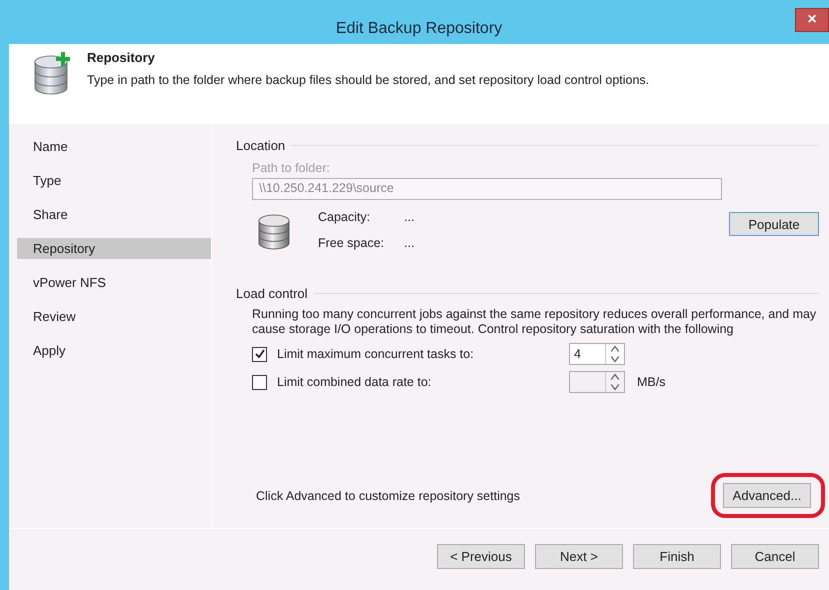  What do you see at coordinates (291, 168) in the screenshot?
I see `field-label: Path to folder:` at bounding box center [291, 168].